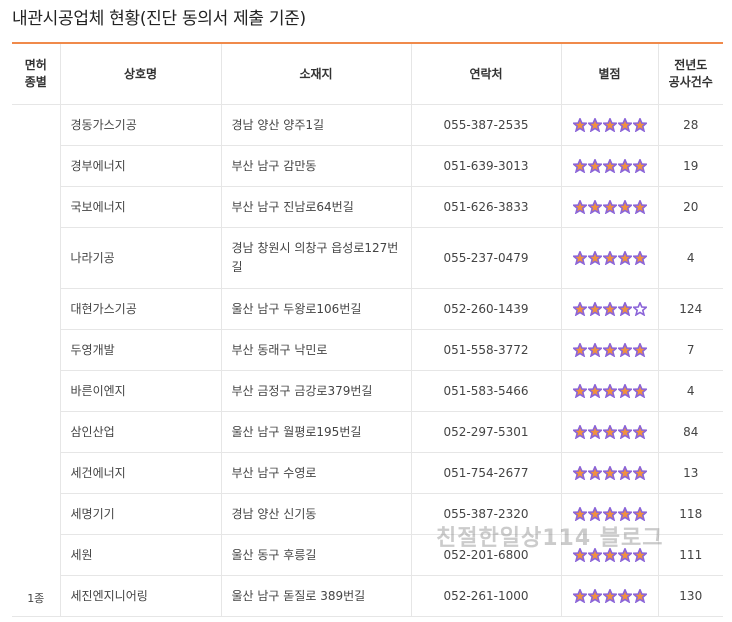 This screenshot has width=732, height=622. What do you see at coordinates (690, 514) in the screenshot?
I see `work-count-cell: 118` at bounding box center [690, 514].